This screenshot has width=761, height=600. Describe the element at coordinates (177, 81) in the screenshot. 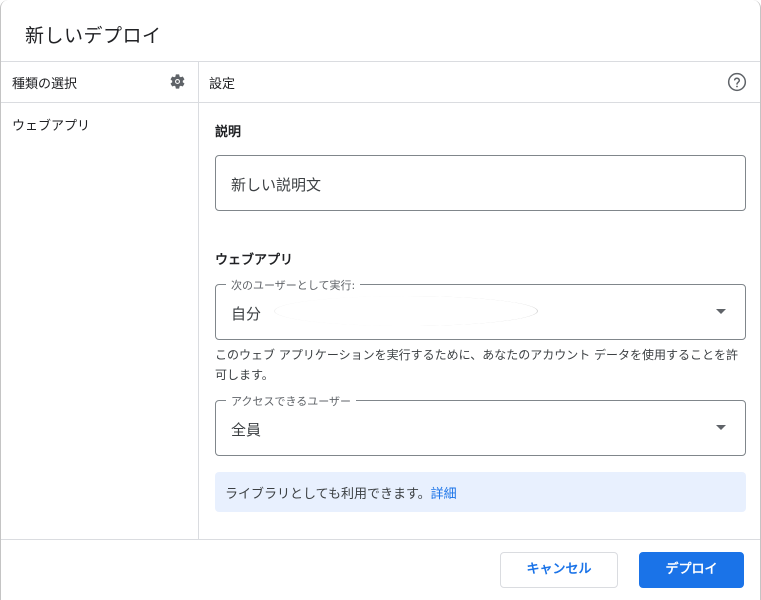

I see `gear-icon` at that location.